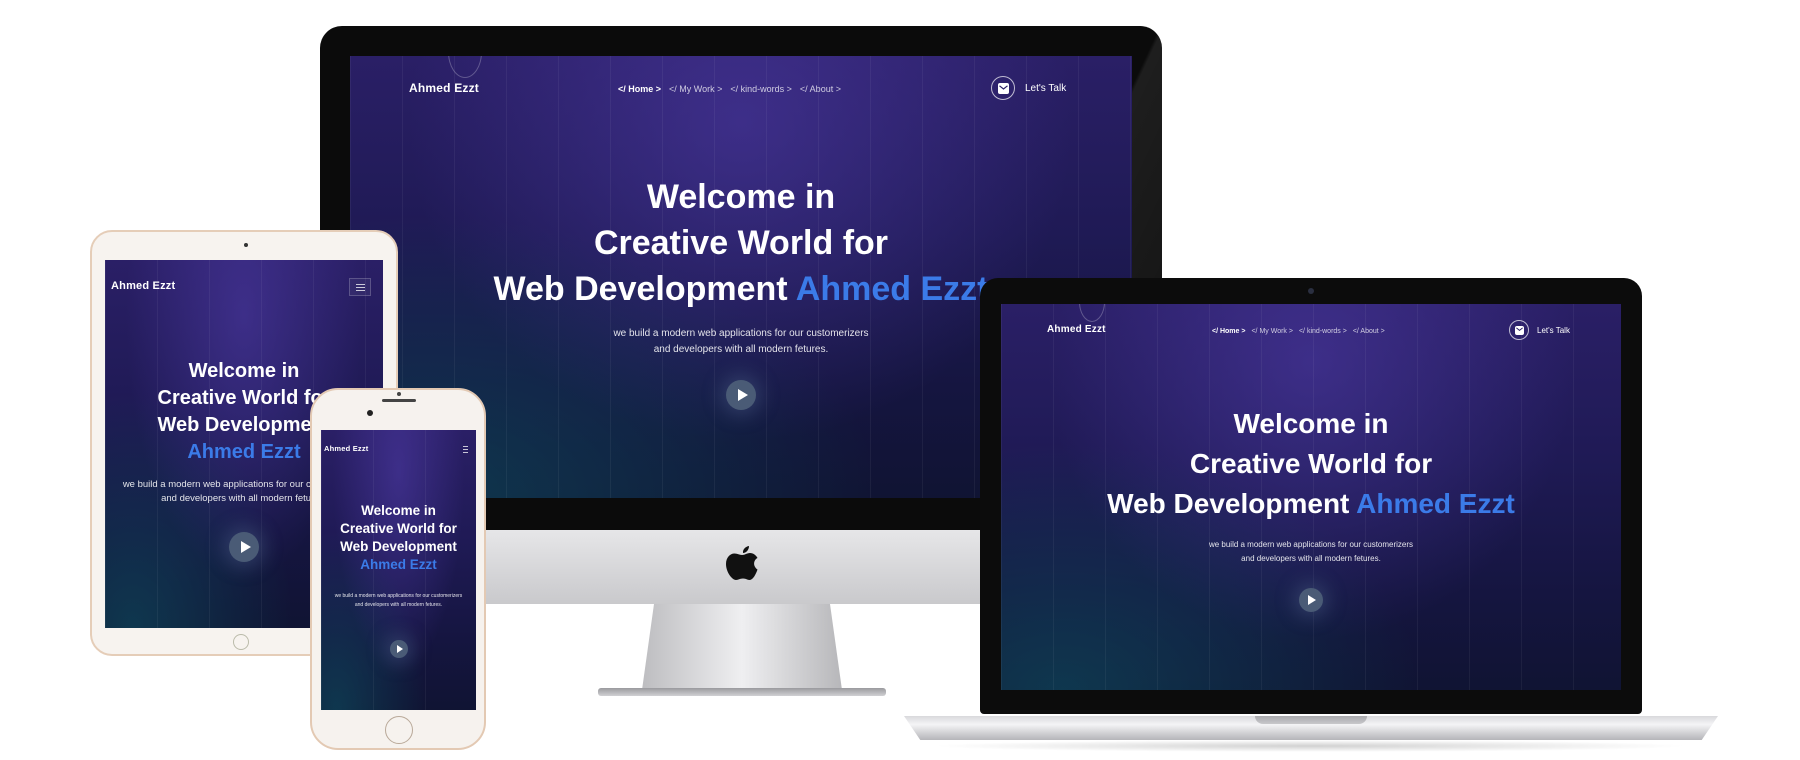  Describe the element at coordinates (742, 563) in the screenshot. I see `apple-logo-icon` at that location.